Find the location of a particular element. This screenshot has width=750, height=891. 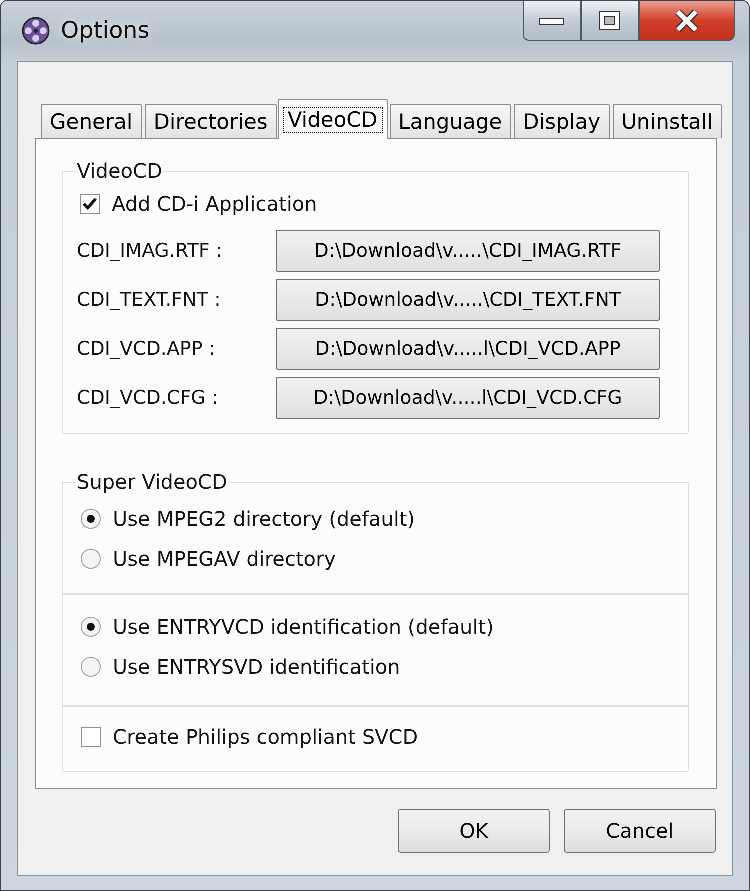

minimize-button is located at coordinates (552, 21).